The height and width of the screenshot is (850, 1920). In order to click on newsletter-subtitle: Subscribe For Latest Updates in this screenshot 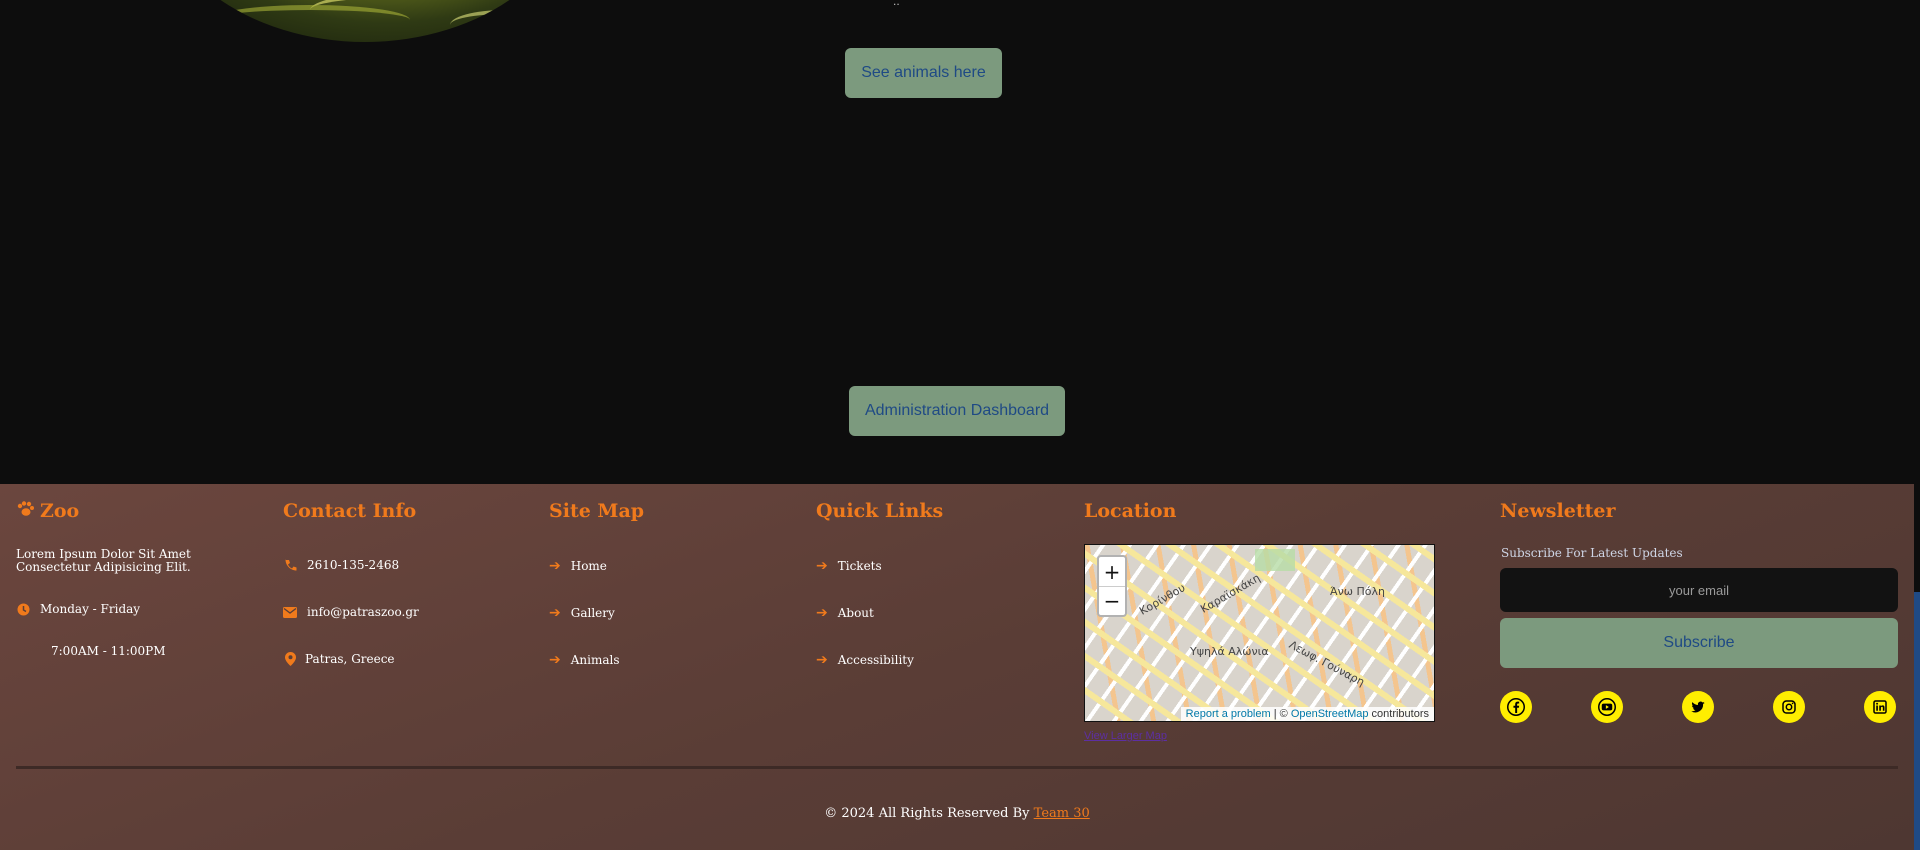, I will do `click(1592, 553)`.